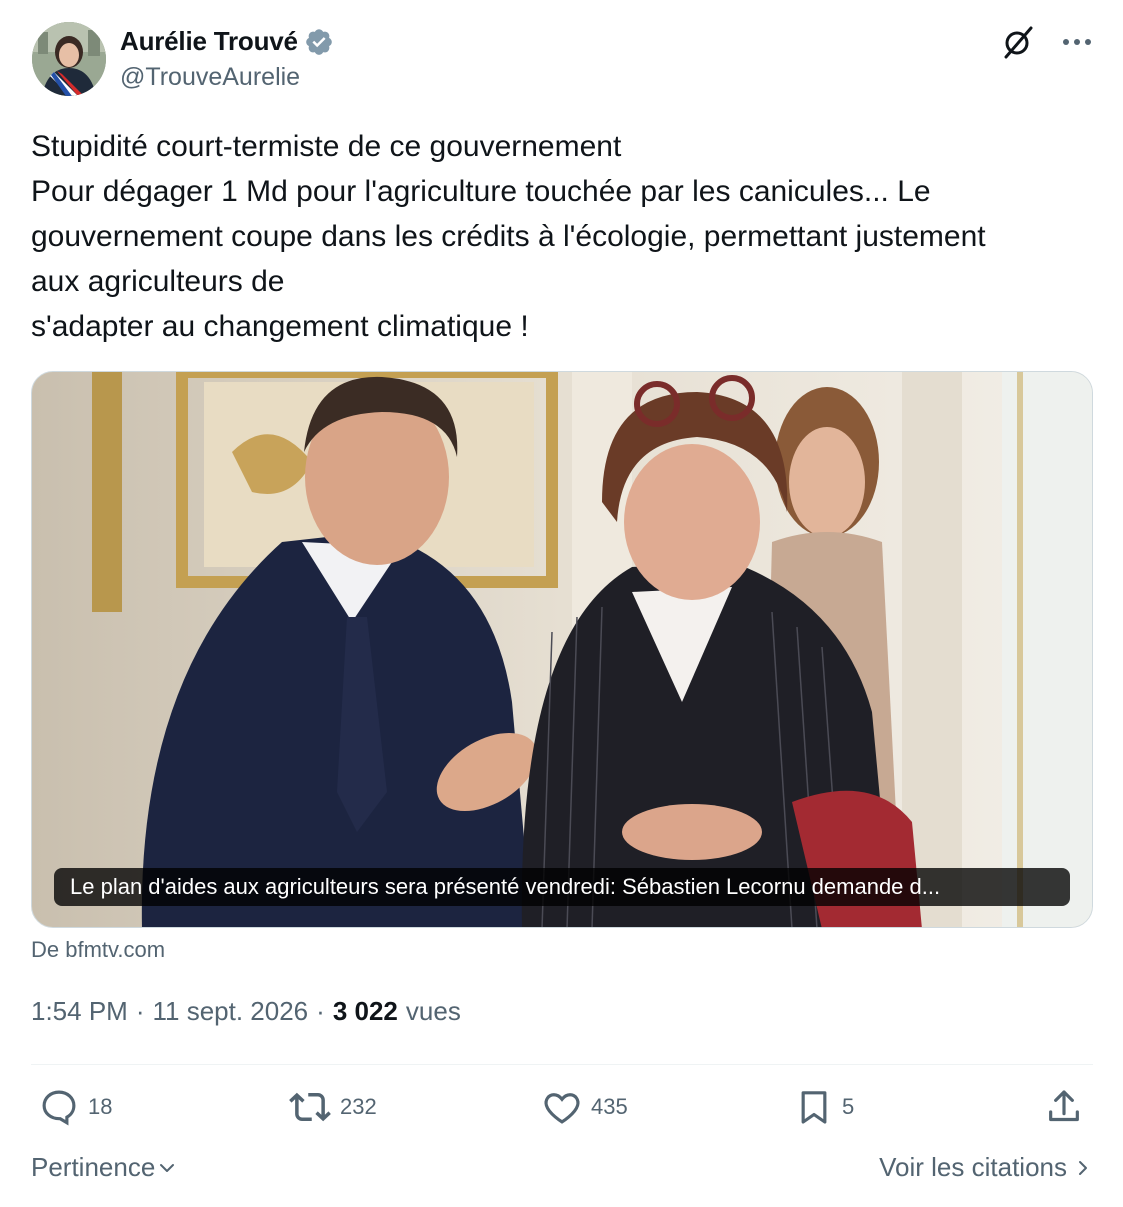 This screenshot has height=1207, width=1123. I want to click on sort-label: Pertinence, so click(93, 1167).